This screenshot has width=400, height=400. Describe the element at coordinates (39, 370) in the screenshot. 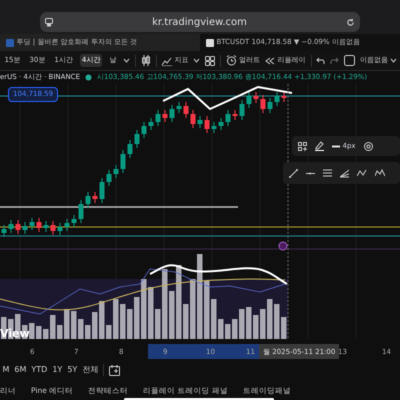

I see `range-button: YTD` at that location.